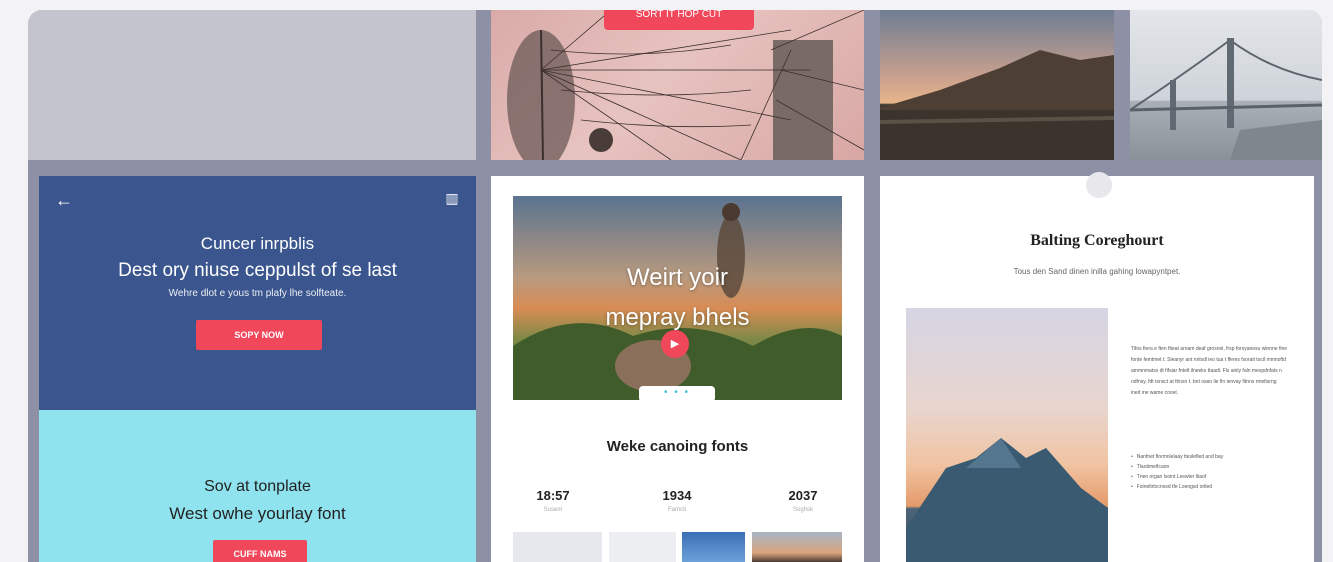  What do you see at coordinates (1007, 500) in the screenshot?
I see `mountain-illustration` at bounding box center [1007, 500].